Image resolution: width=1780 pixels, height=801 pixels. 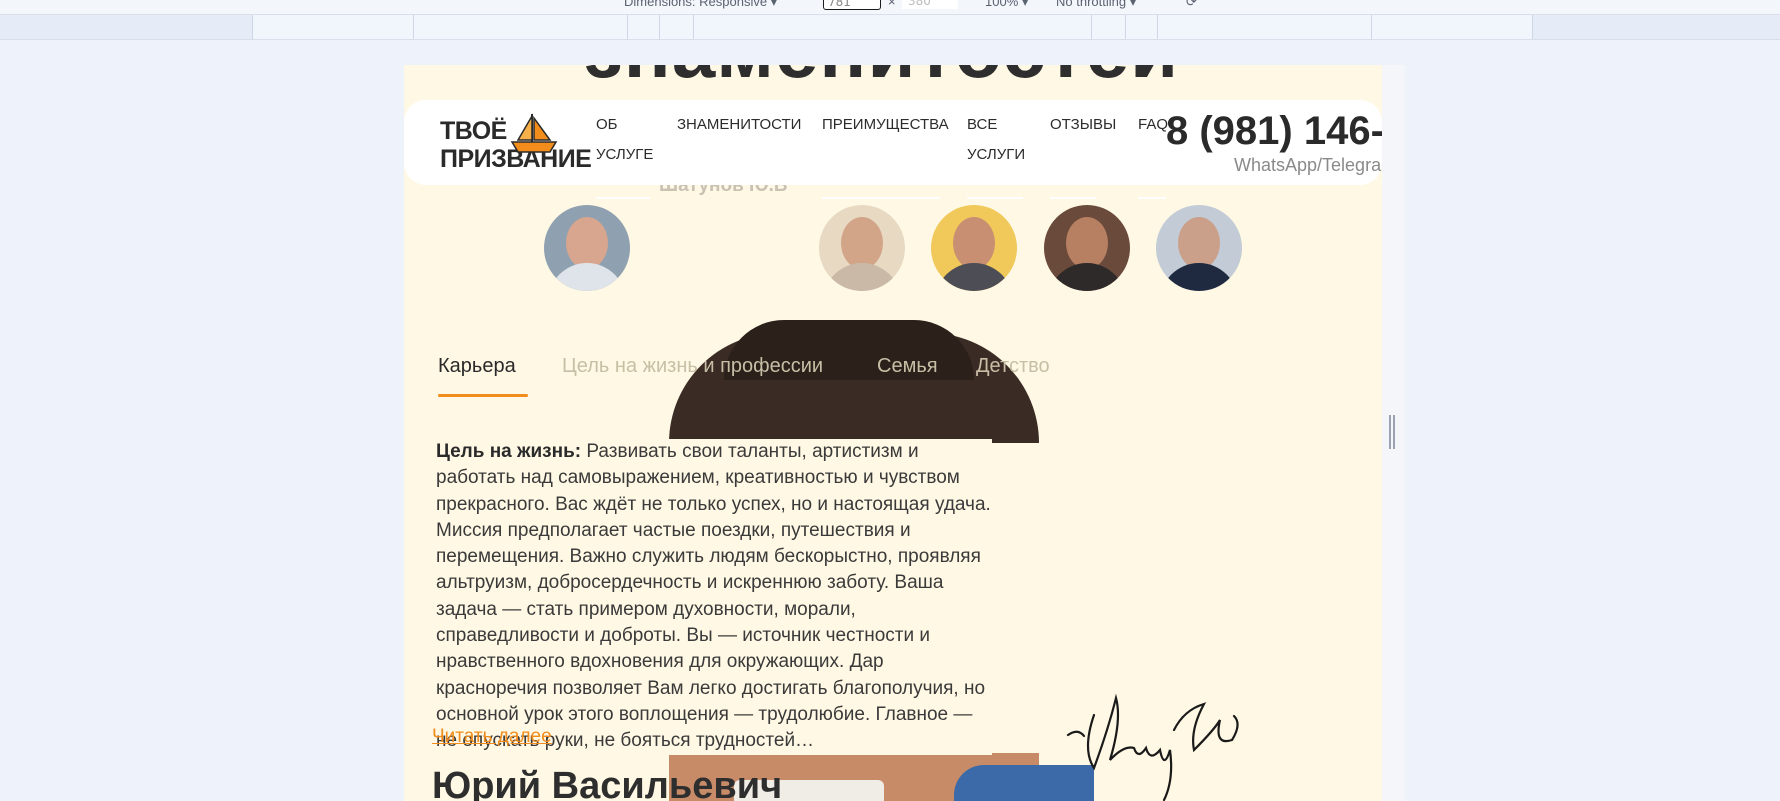 What do you see at coordinates (509, 451) in the screenshot?
I see `bio-text-lead: Цель на жизнь:` at bounding box center [509, 451].